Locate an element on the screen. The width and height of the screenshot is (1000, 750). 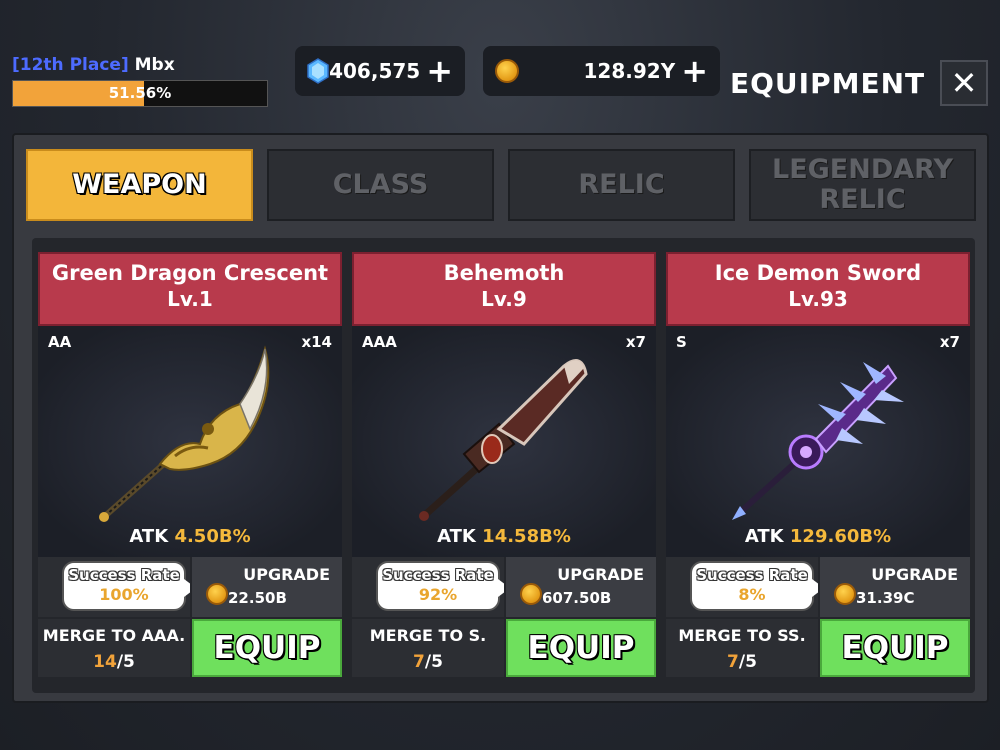
success-rate-bubble: Success Rate 92% is located at coordinates (443, 586).